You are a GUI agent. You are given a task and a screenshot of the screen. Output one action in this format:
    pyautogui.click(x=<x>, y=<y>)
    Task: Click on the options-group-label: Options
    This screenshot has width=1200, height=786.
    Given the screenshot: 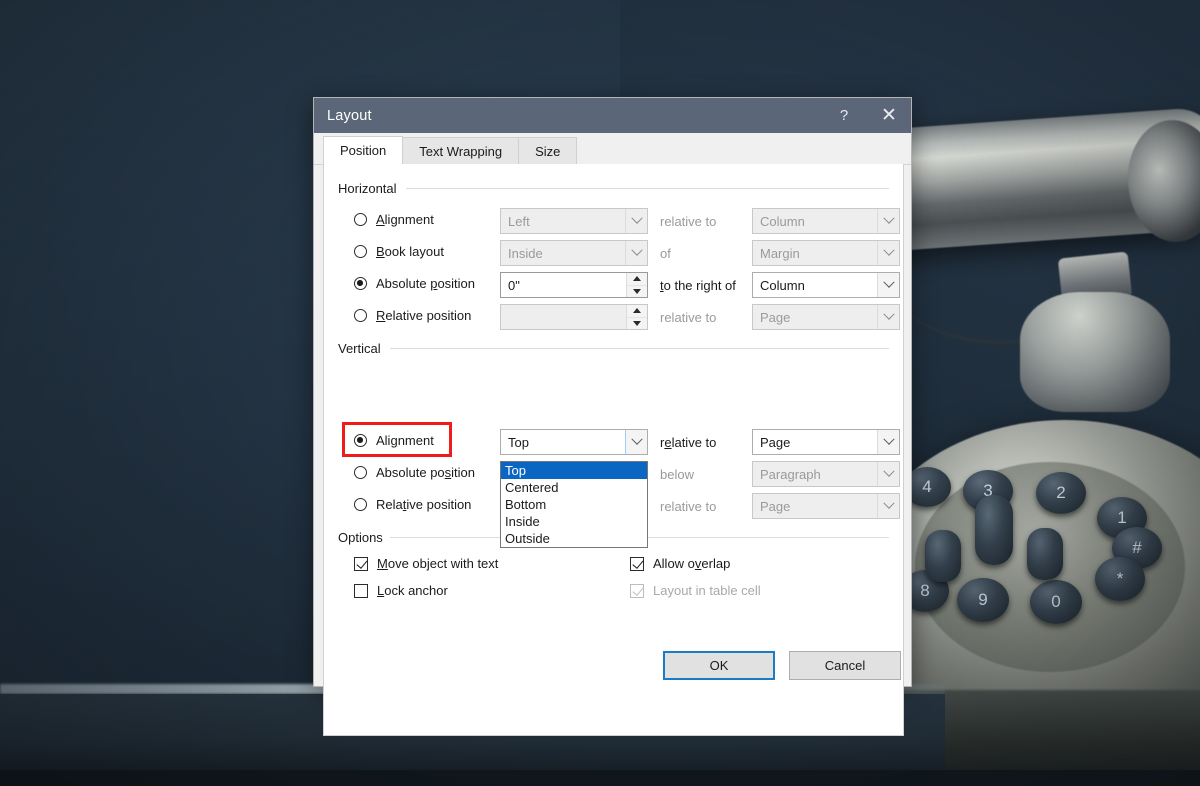 What is the action you would take?
    pyautogui.click(x=363, y=537)
    